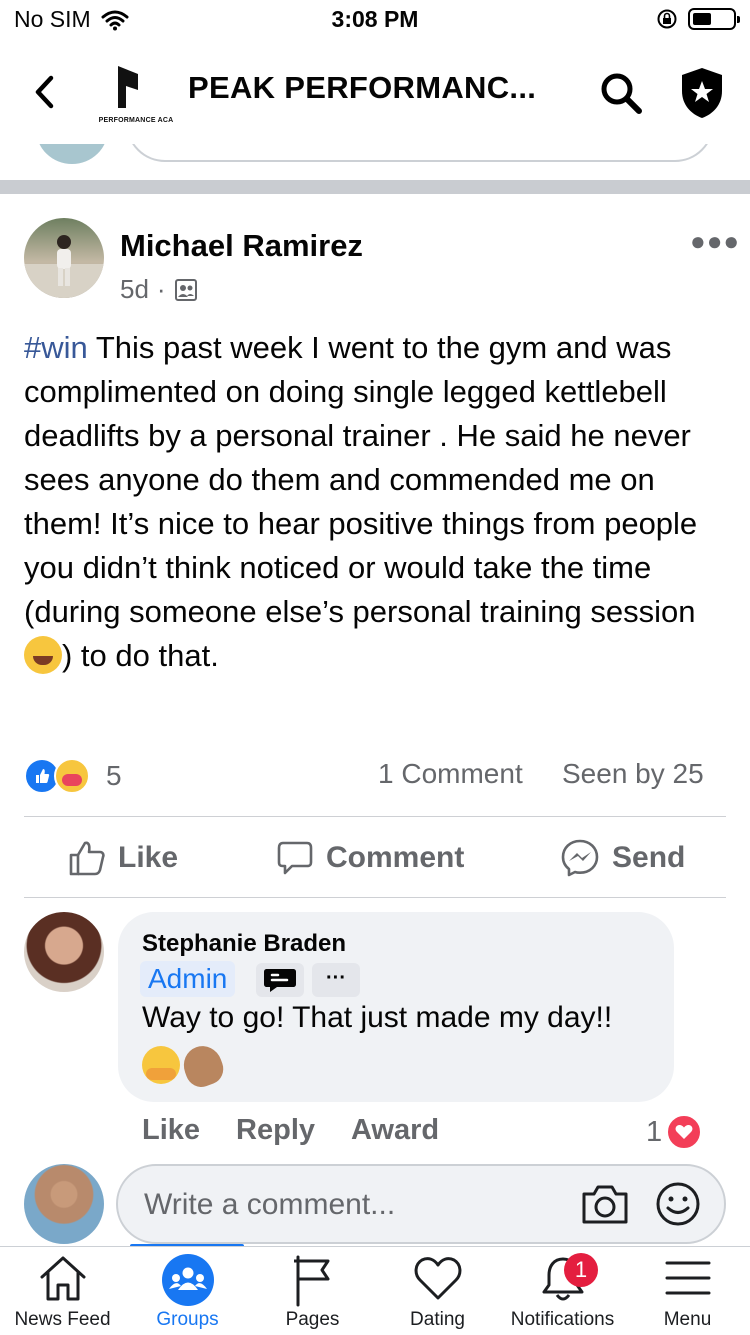 The image size is (750, 1335). I want to click on chevron-left-icon, so click(44, 92).